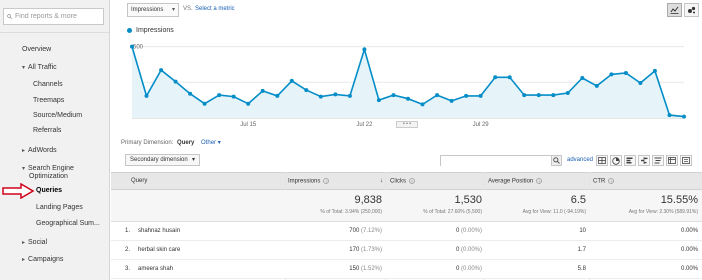 Image resolution: width=702 pixels, height=280 pixels. Describe the element at coordinates (309, 181) in the screenshot. I see `header-impressions: Impressions?` at that location.